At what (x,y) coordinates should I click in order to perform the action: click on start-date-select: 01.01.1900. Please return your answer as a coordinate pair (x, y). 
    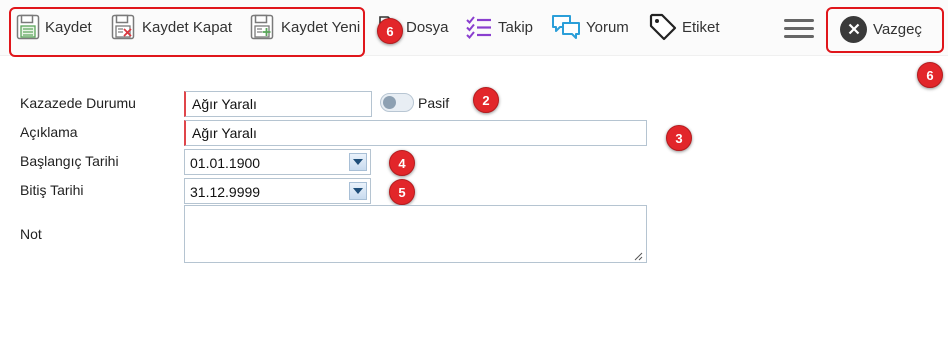
    Looking at the image, I should click on (277, 162).